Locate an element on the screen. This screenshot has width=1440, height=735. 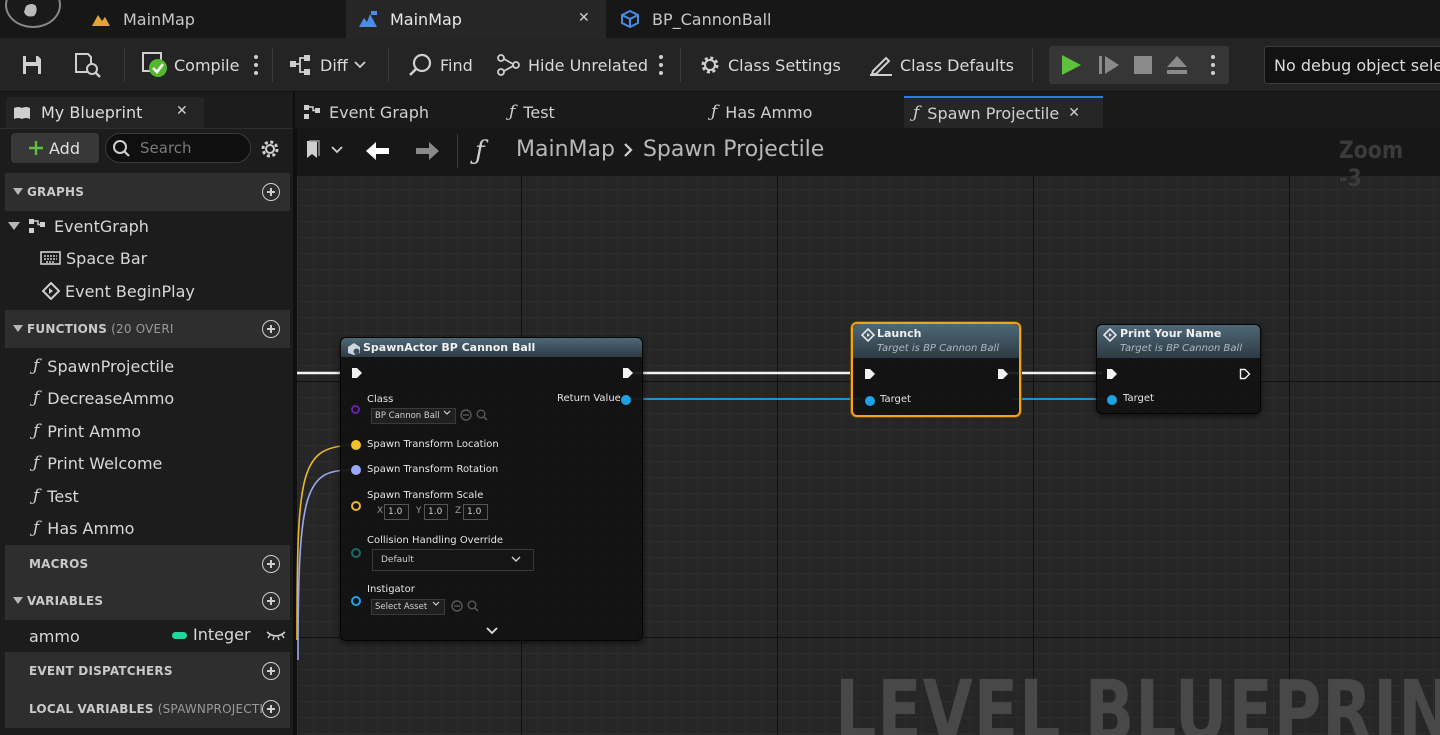
forward-arrow-icon is located at coordinates (427, 151).